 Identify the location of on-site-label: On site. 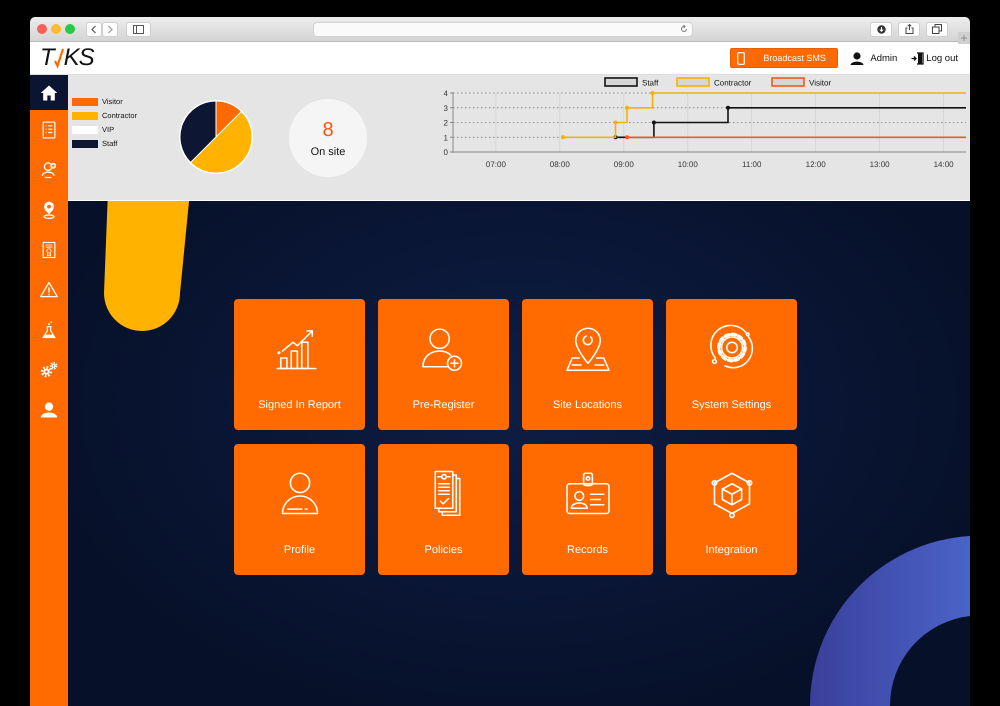
(328, 152).